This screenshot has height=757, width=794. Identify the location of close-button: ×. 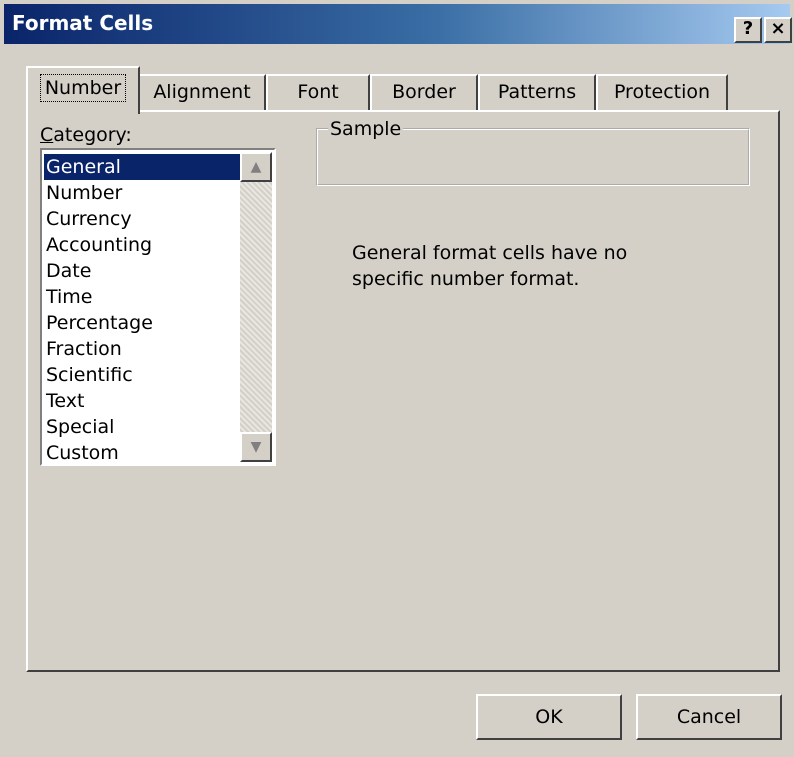
(778, 30).